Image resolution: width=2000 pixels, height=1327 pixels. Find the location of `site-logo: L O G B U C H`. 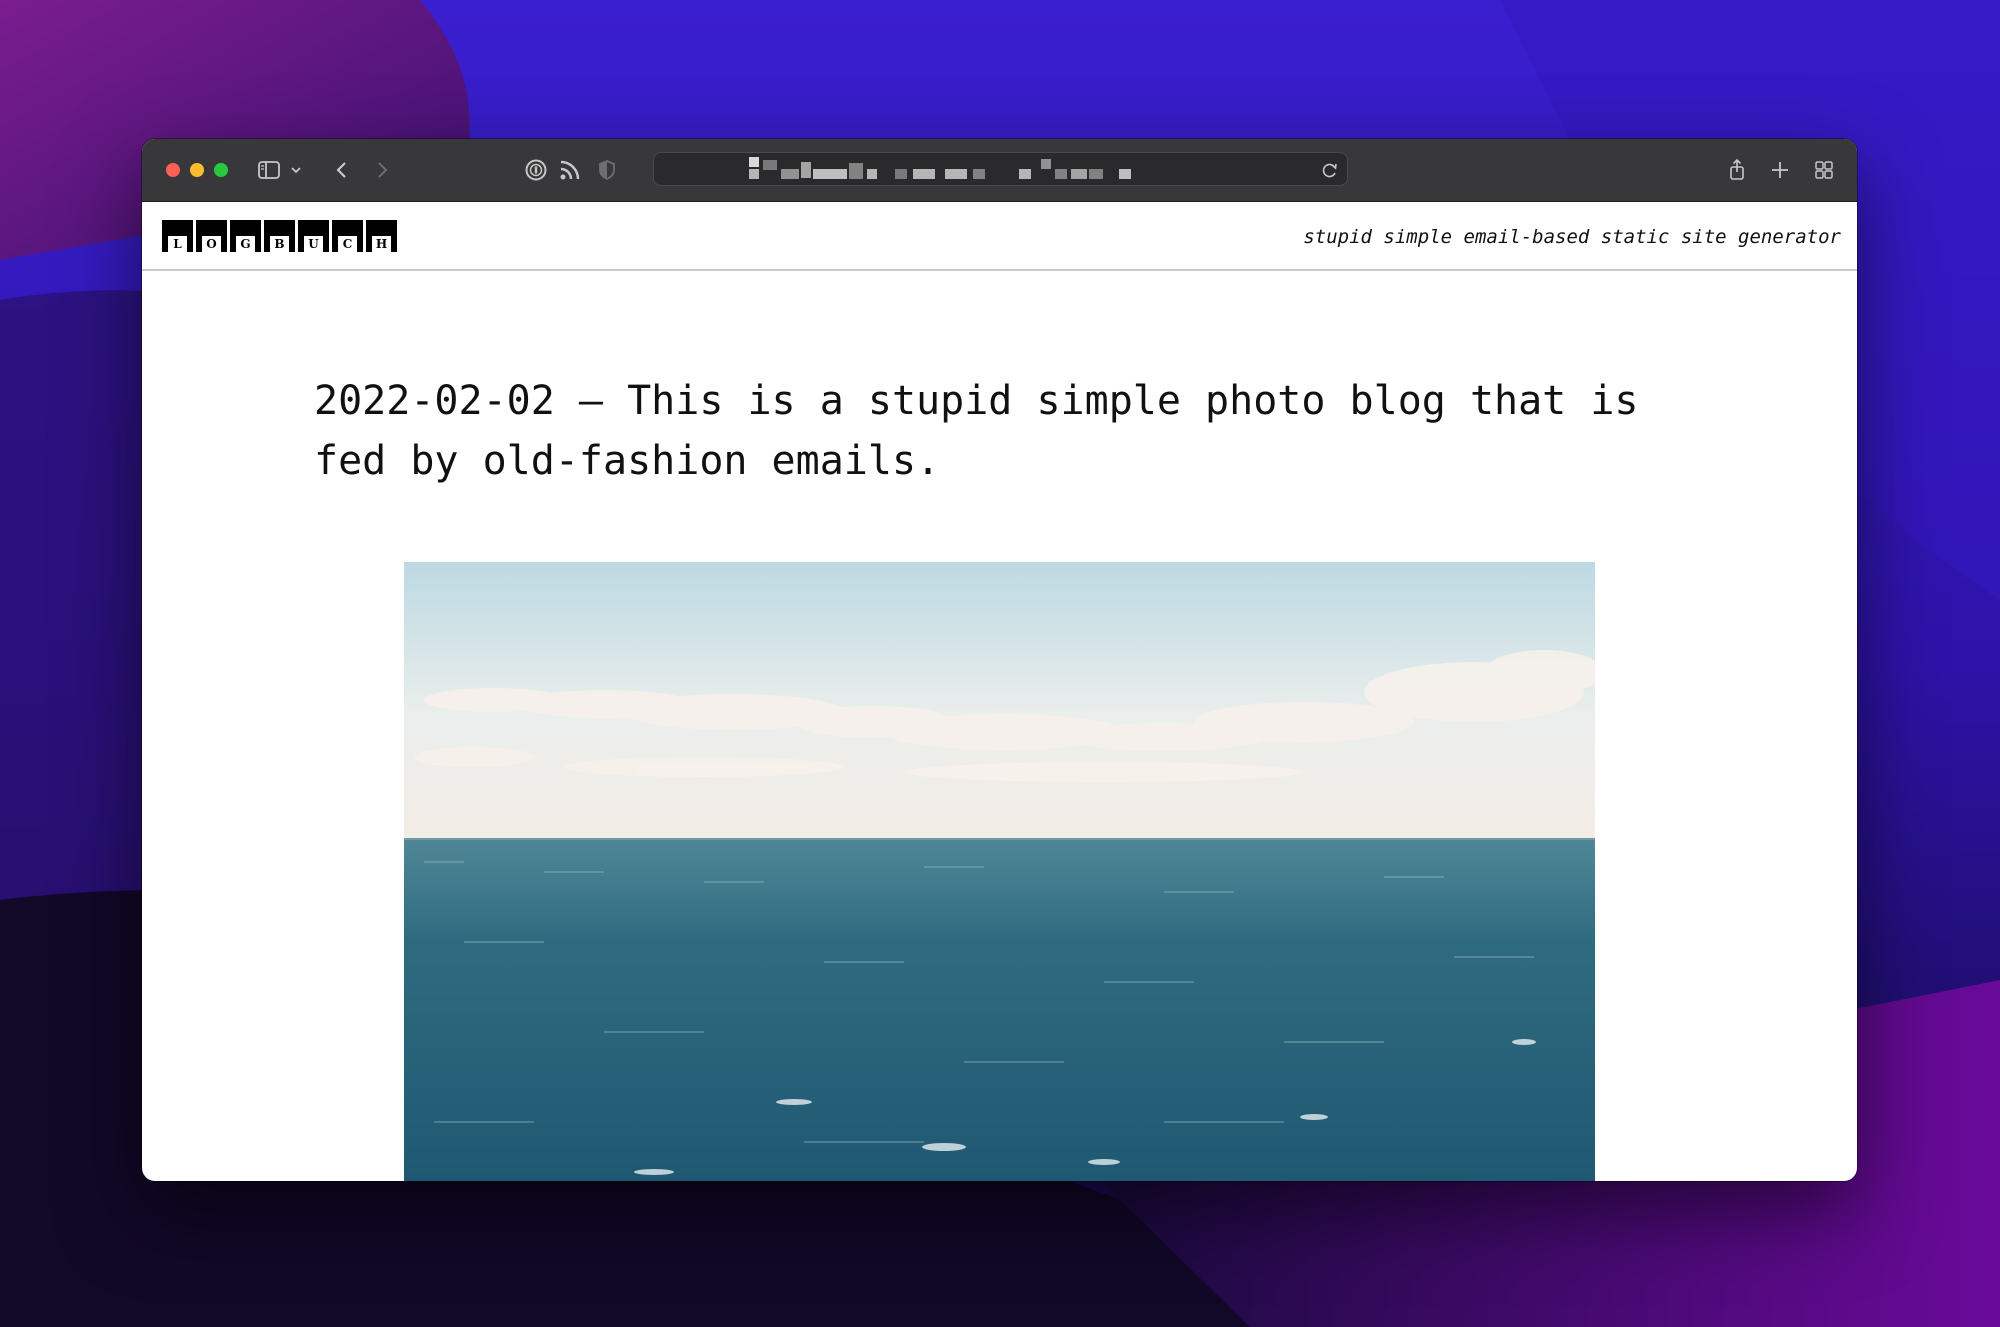

site-logo: L O G B U C H is located at coordinates (279, 236).